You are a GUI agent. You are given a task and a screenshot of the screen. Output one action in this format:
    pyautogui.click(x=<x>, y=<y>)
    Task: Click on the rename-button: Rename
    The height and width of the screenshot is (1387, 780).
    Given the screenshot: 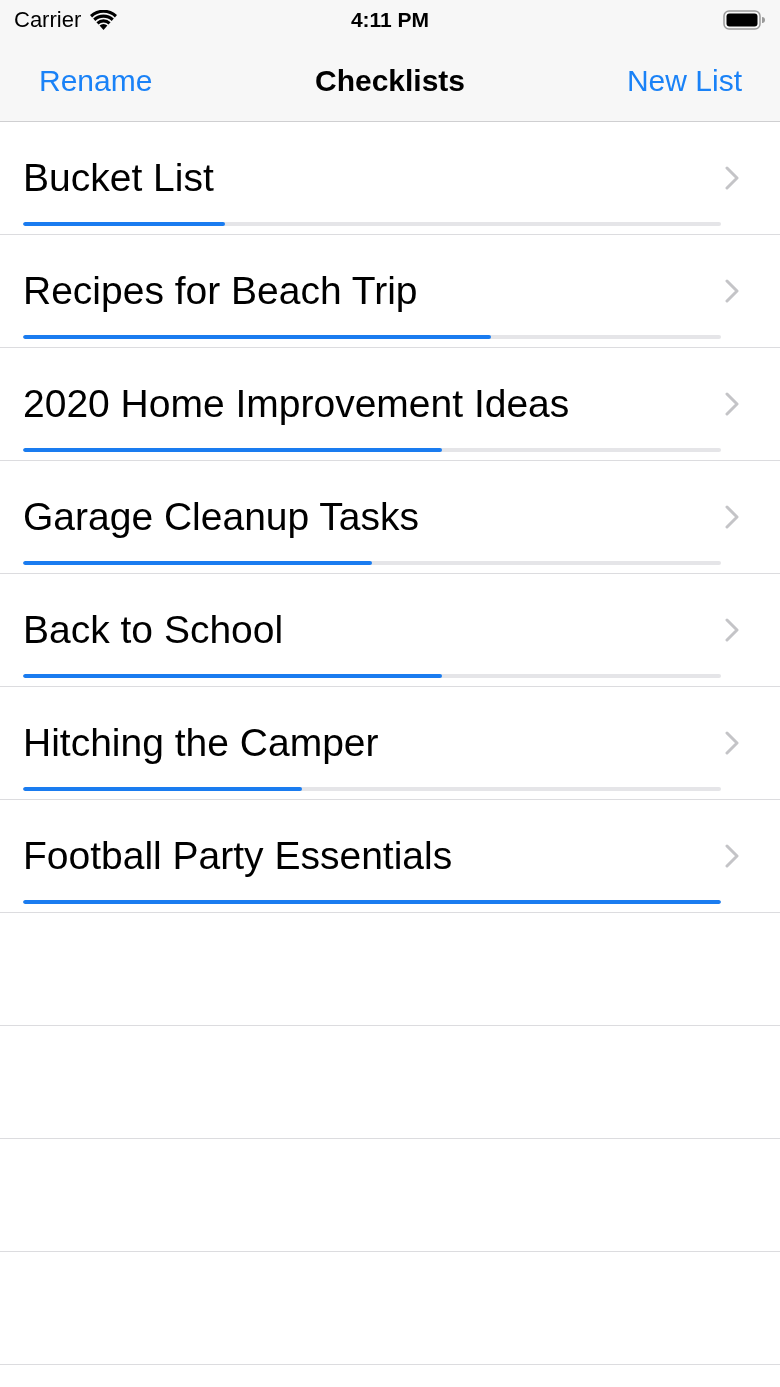 What is the action you would take?
    pyautogui.click(x=96, y=80)
    